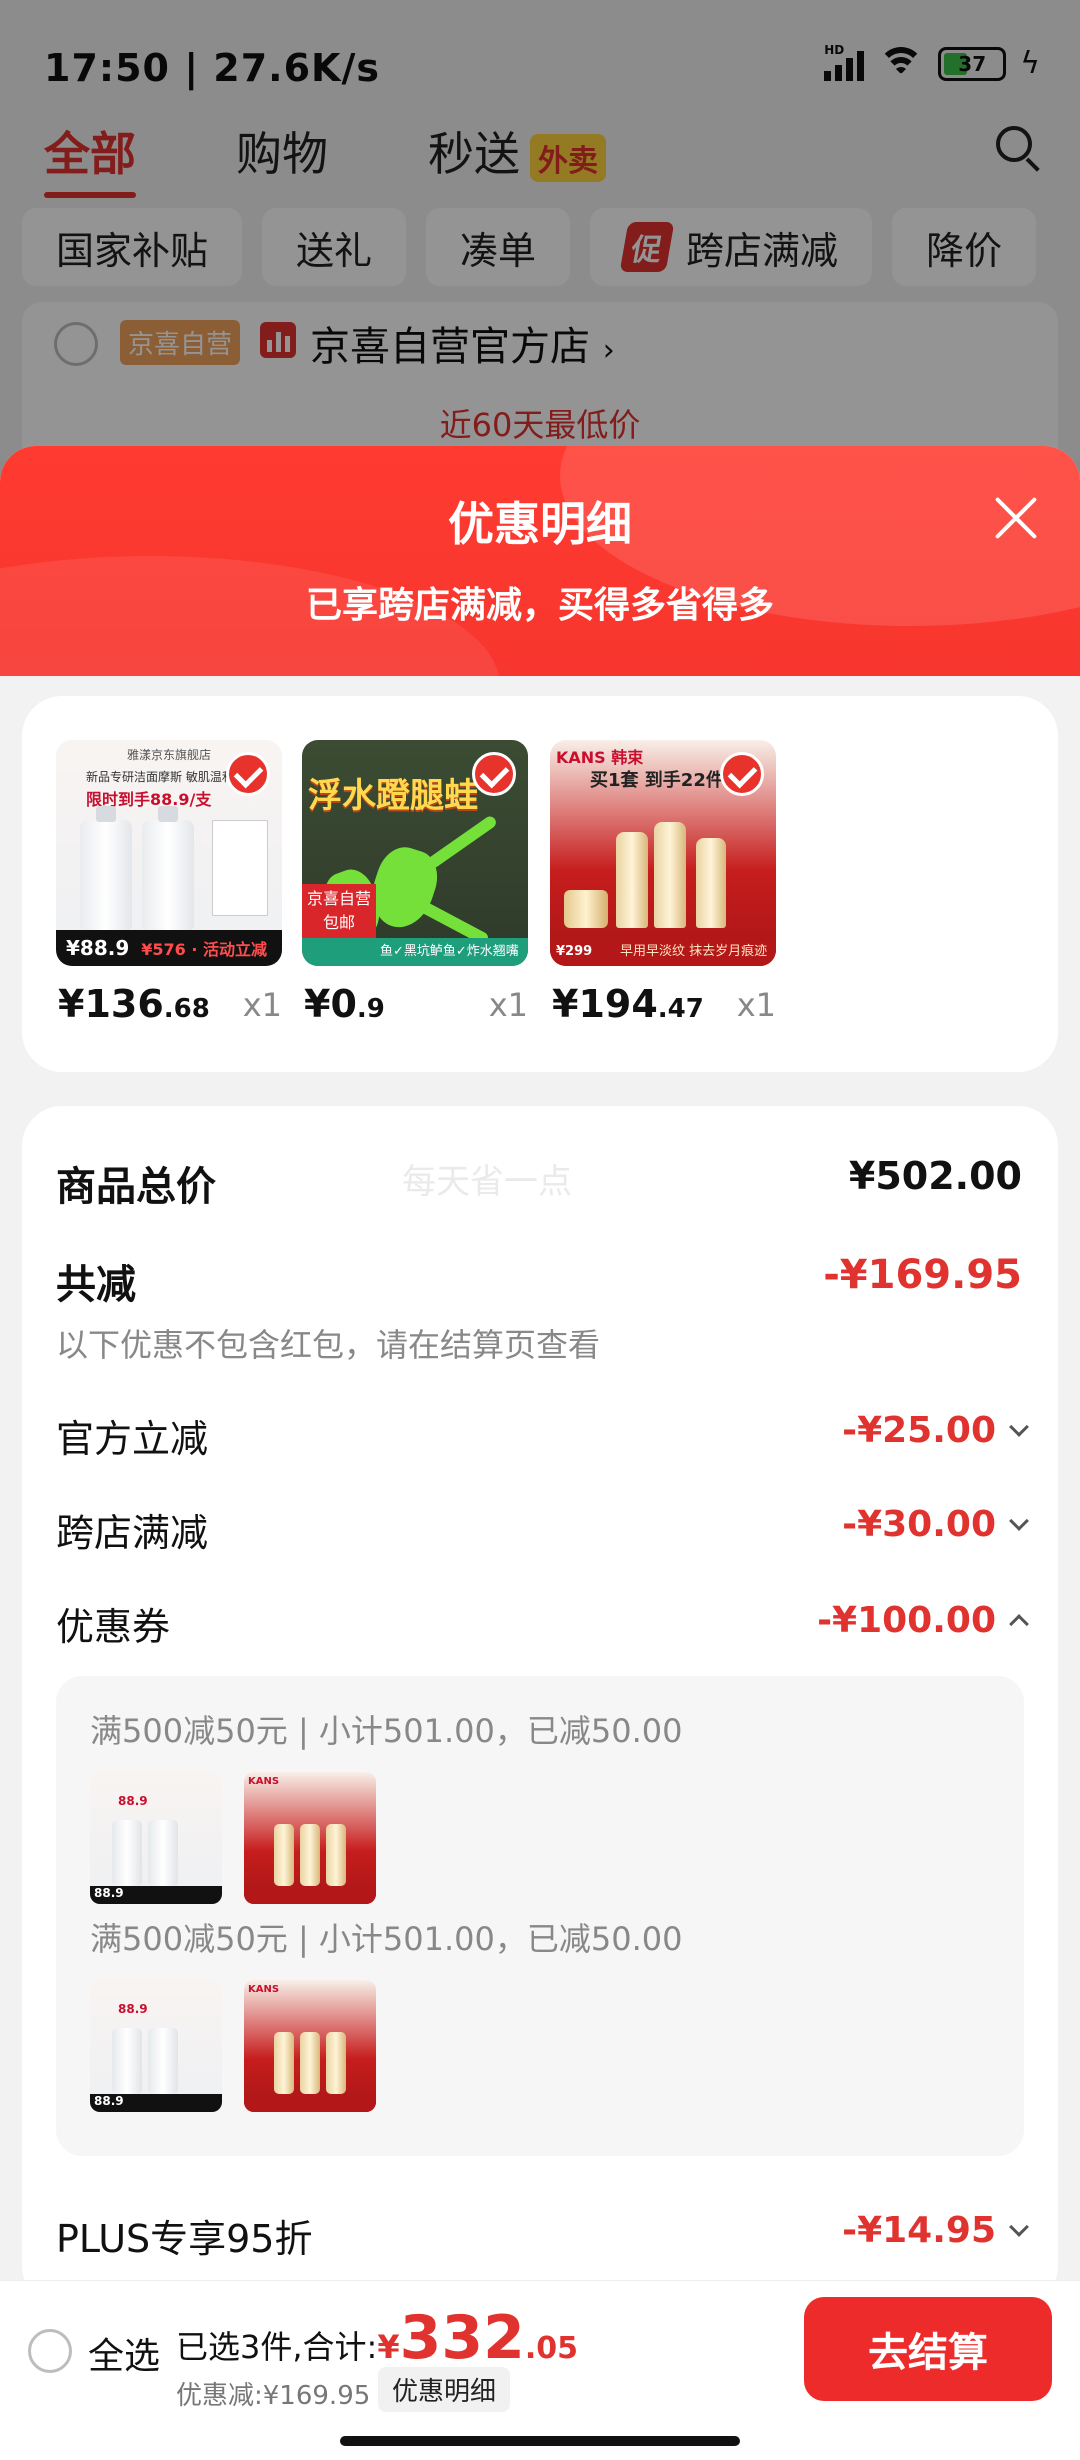 The width and height of the screenshot is (1080, 2460). I want to click on product-image-brand: KANS 韩束, so click(600, 757).